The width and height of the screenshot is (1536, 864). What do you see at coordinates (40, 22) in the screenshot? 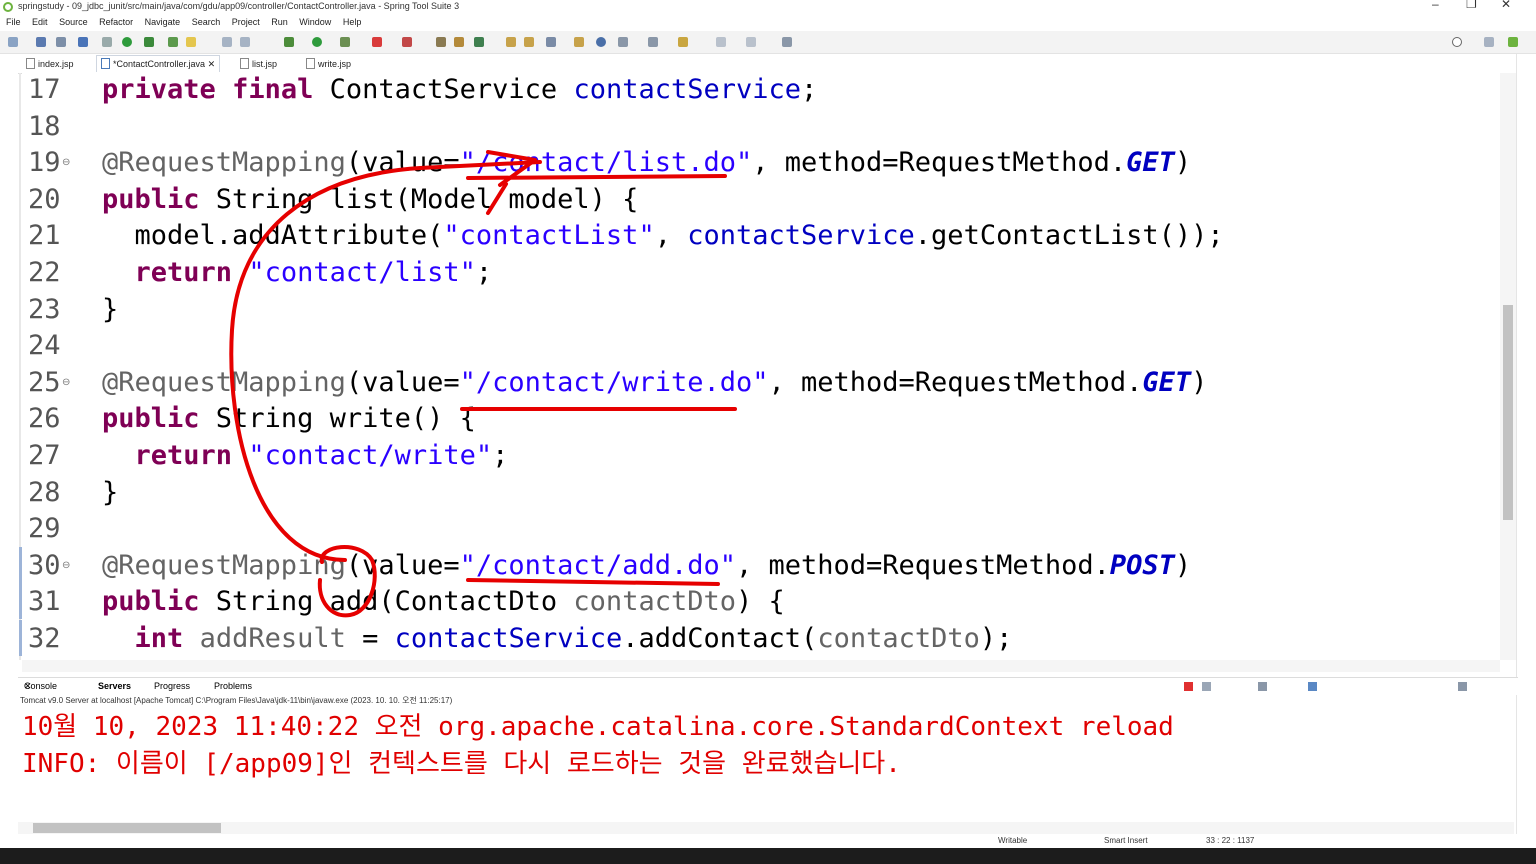
I see `menu-edit: Edit` at bounding box center [40, 22].